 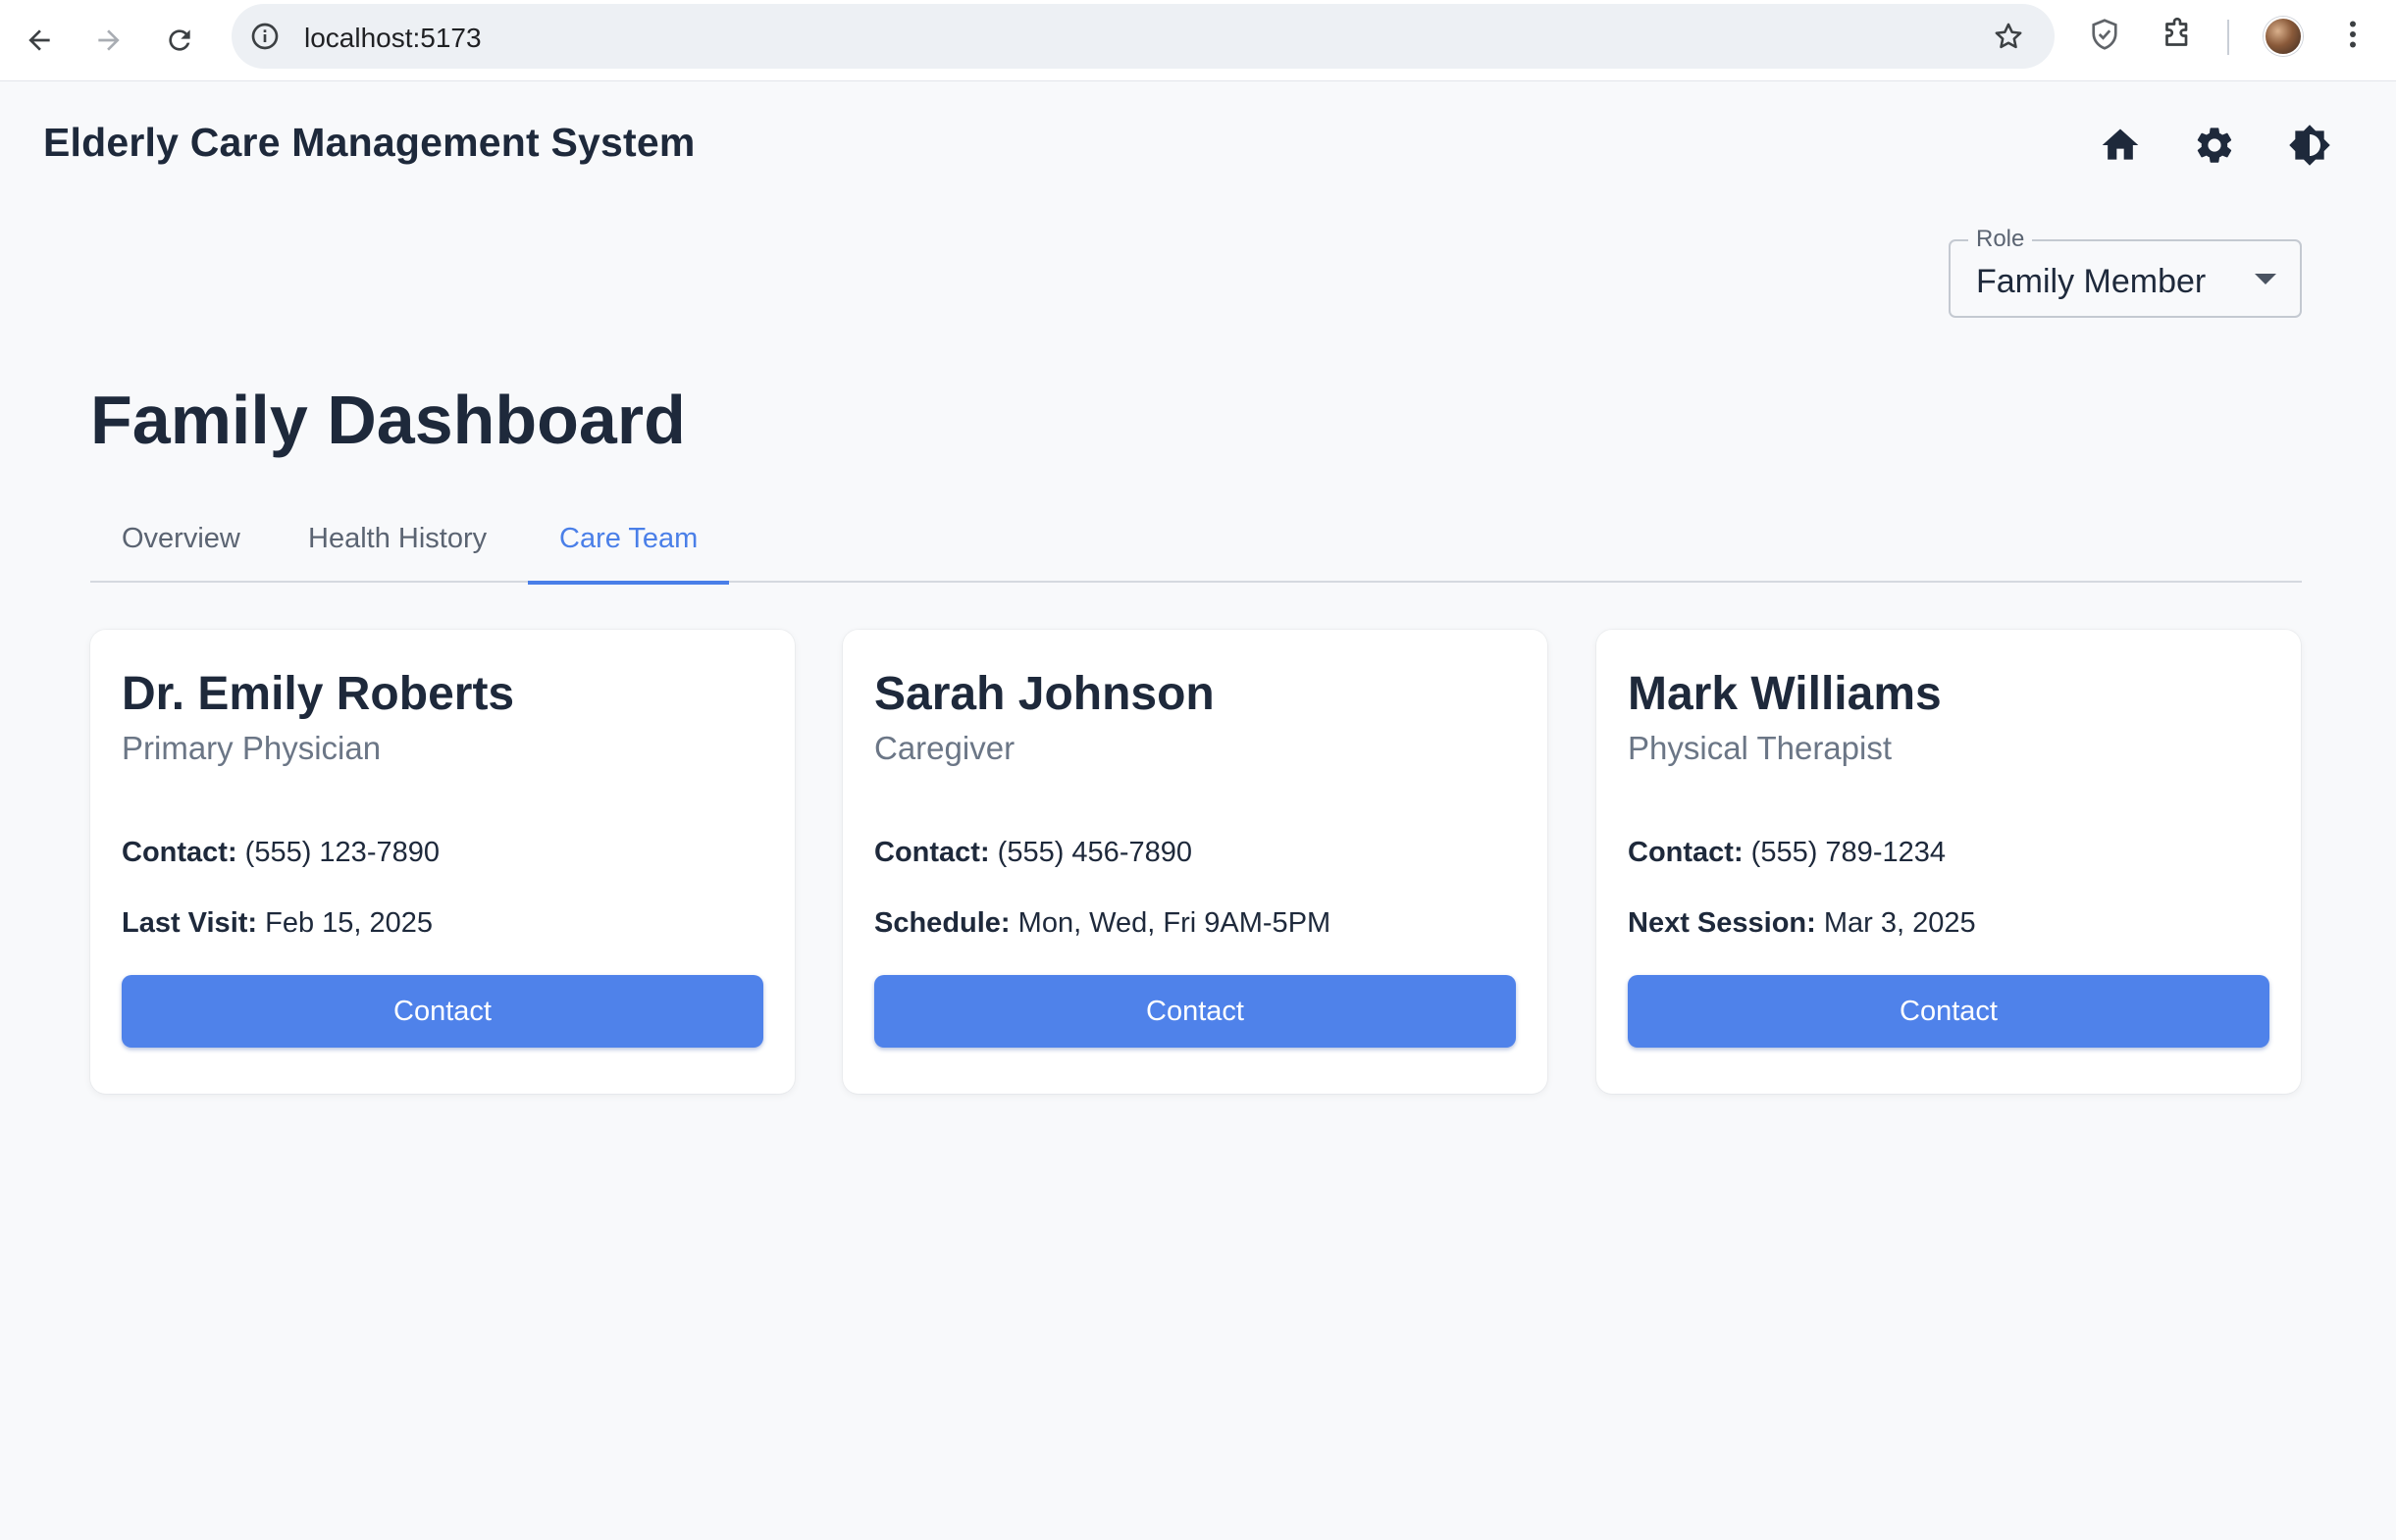 What do you see at coordinates (629, 539) in the screenshot?
I see `tab-care-team: Care Team` at bounding box center [629, 539].